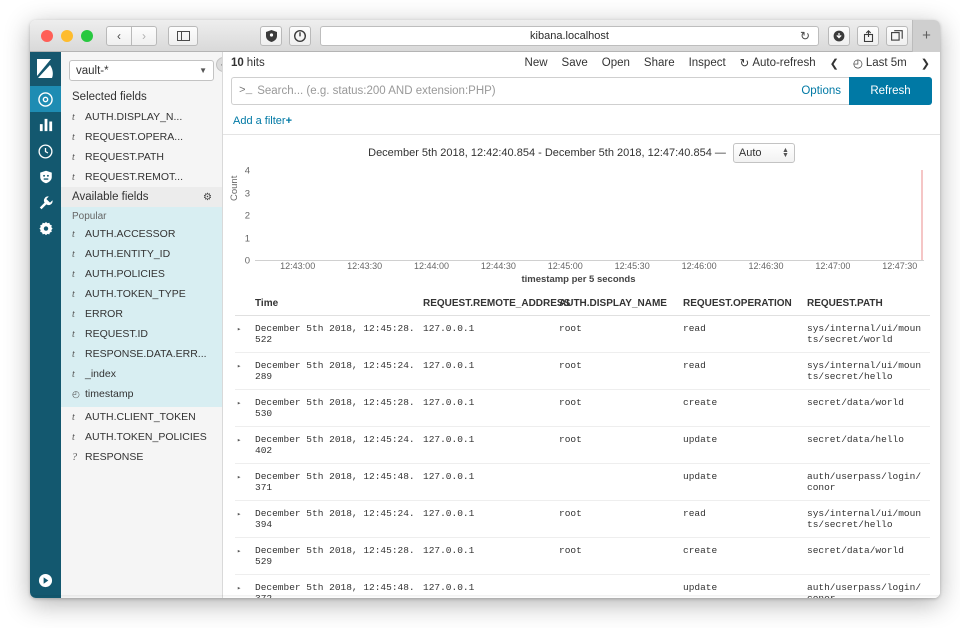 This screenshot has height=628, width=960. Describe the element at coordinates (335, 519) in the screenshot. I see `cell-time: December 5th 2018, 12:45:24.394` at that location.